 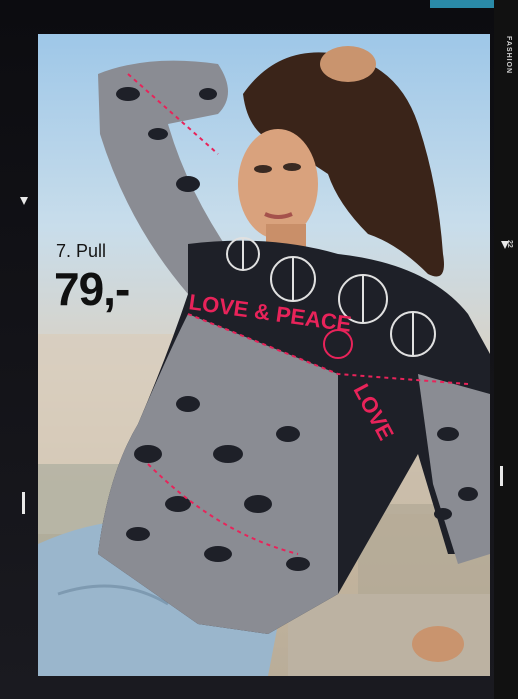 What do you see at coordinates (505, 245) in the screenshot?
I see `frame-marker-right` at bounding box center [505, 245].